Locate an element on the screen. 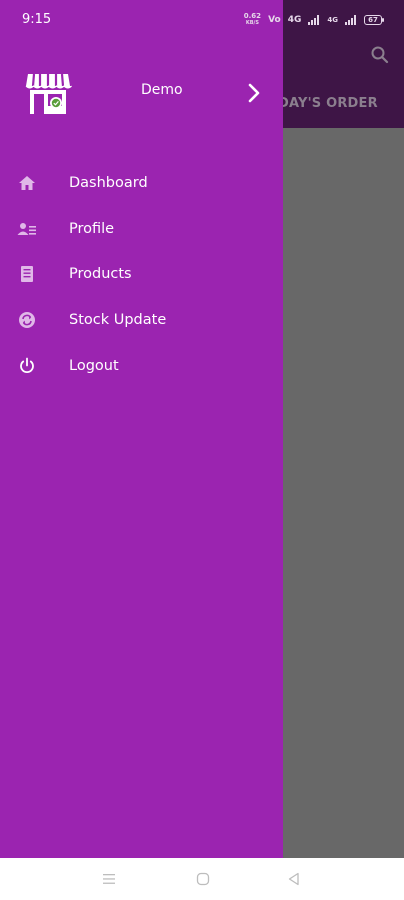  signal-sim1-icon is located at coordinates (314, 19).